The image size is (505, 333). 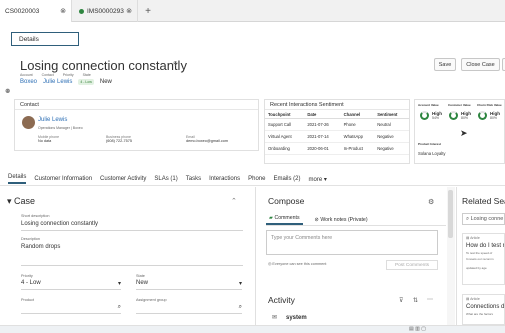 What do you see at coordinates (28, 300) in the screenshot?
I see `product-label: Product` at bounding box center [28, 300].